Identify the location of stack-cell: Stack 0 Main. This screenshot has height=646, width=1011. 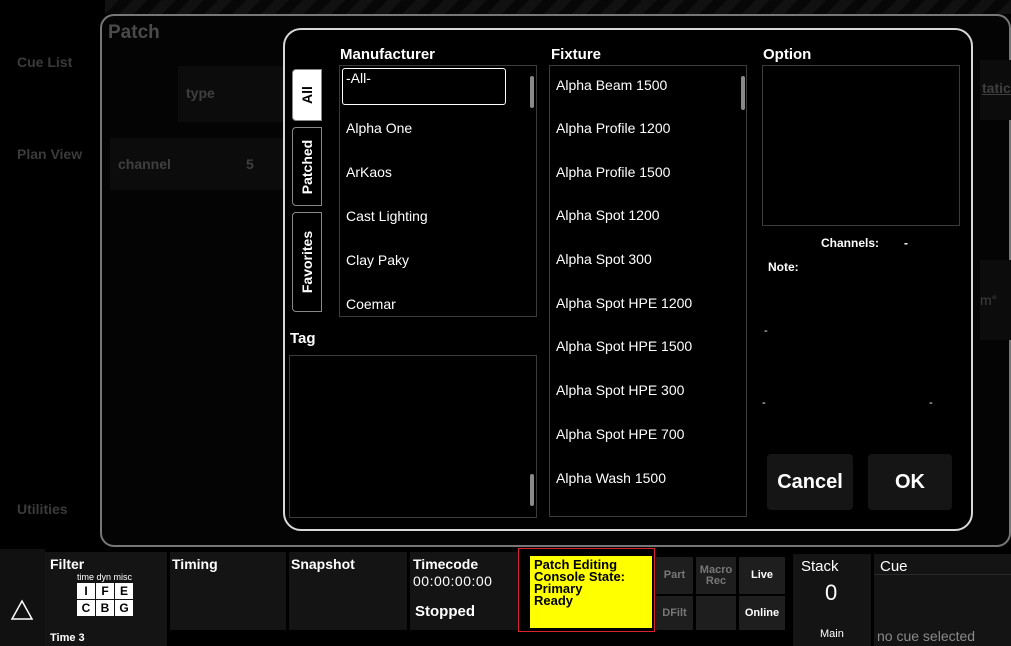
(832, 600).